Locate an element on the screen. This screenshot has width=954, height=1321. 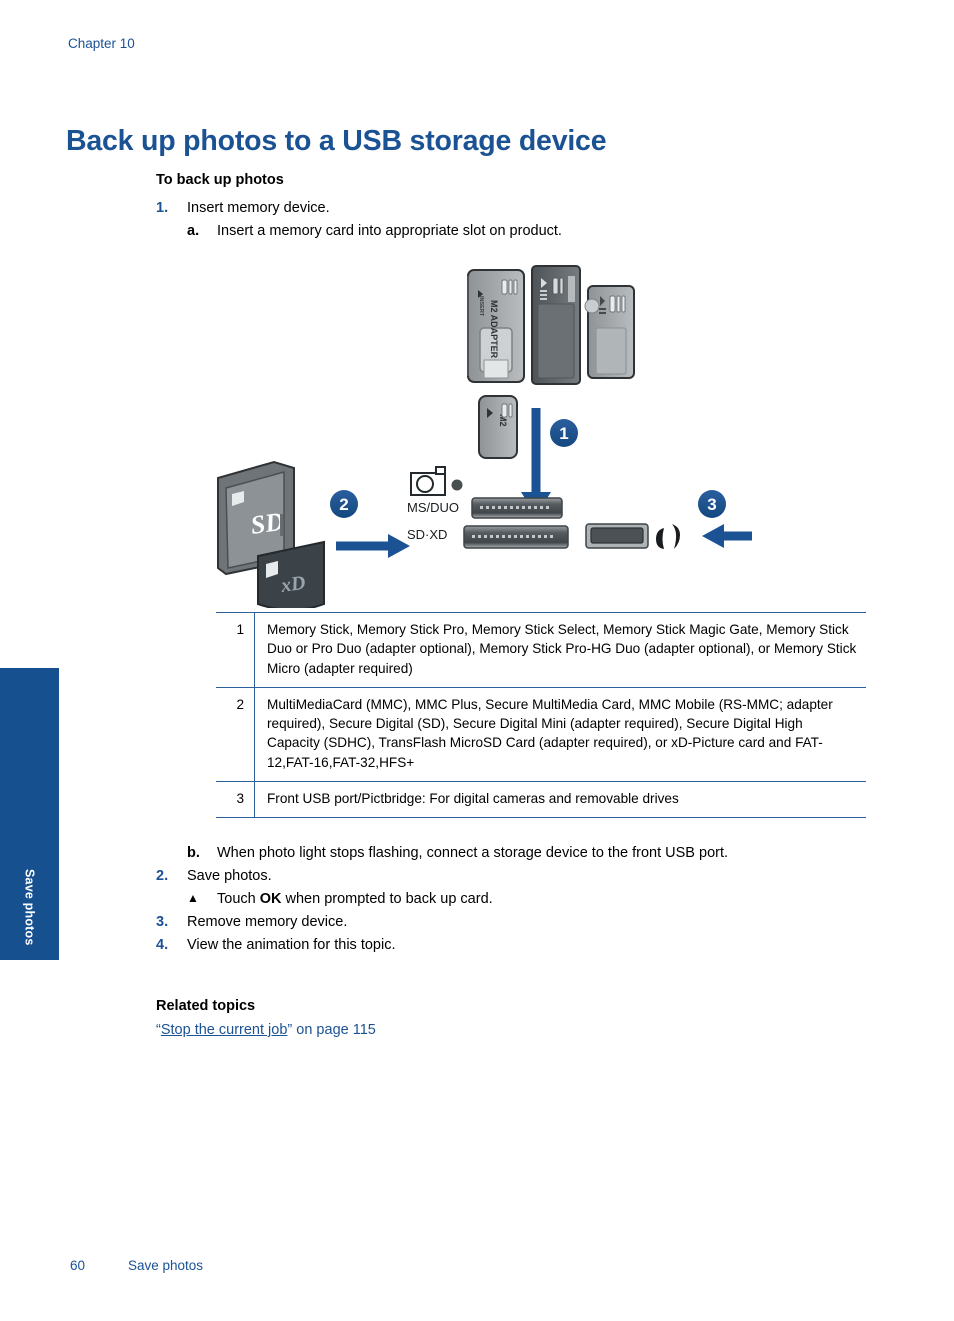
related-topics-heading: Related topics is located at coordinates (206, 1006).